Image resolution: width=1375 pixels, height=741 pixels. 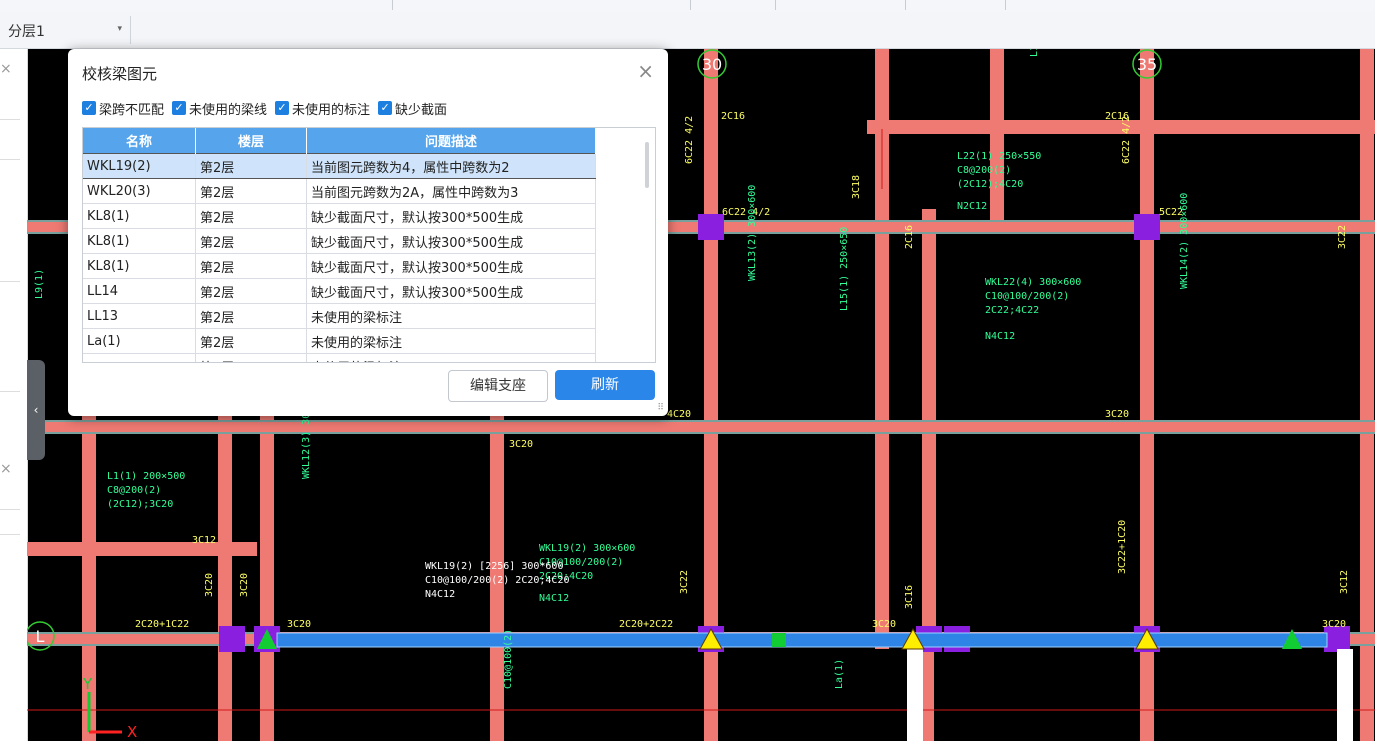 I want to click on cell-name: LL14, so click(x=139, y=291).